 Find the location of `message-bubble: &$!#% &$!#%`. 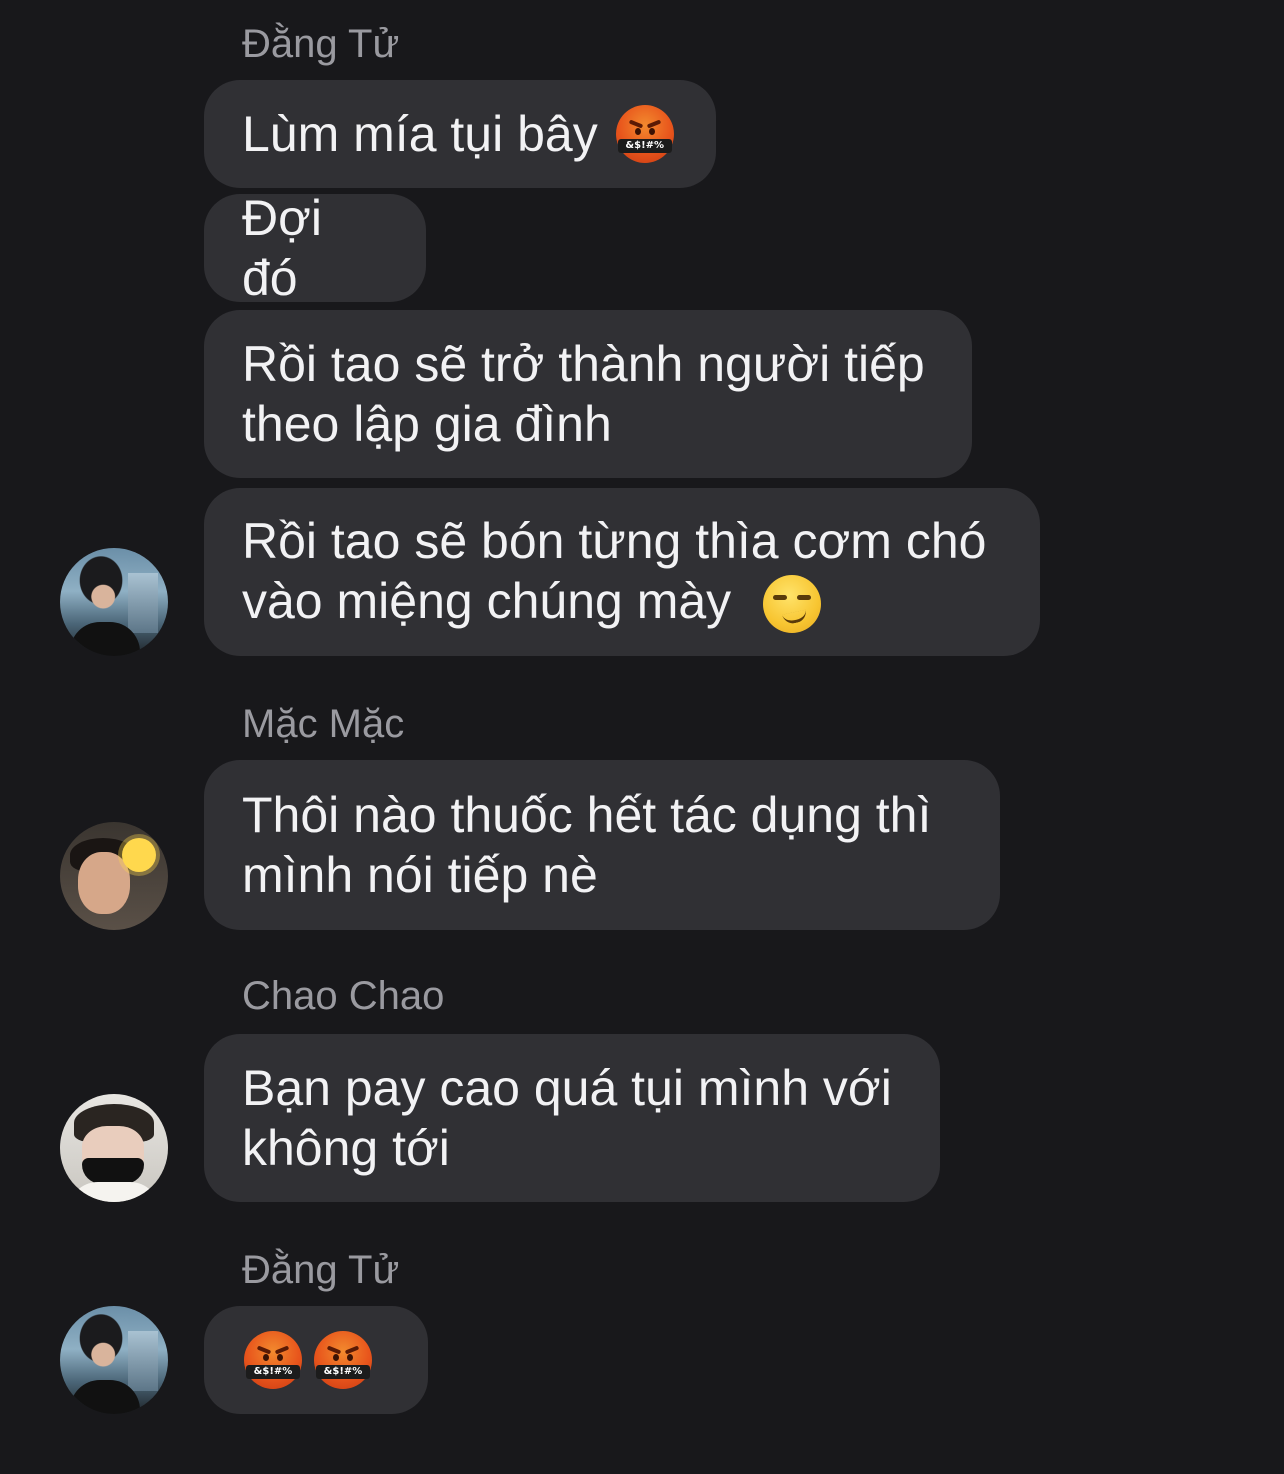

message-bubble: &$!#% &$!#% is located at coordinates (316, 1360).